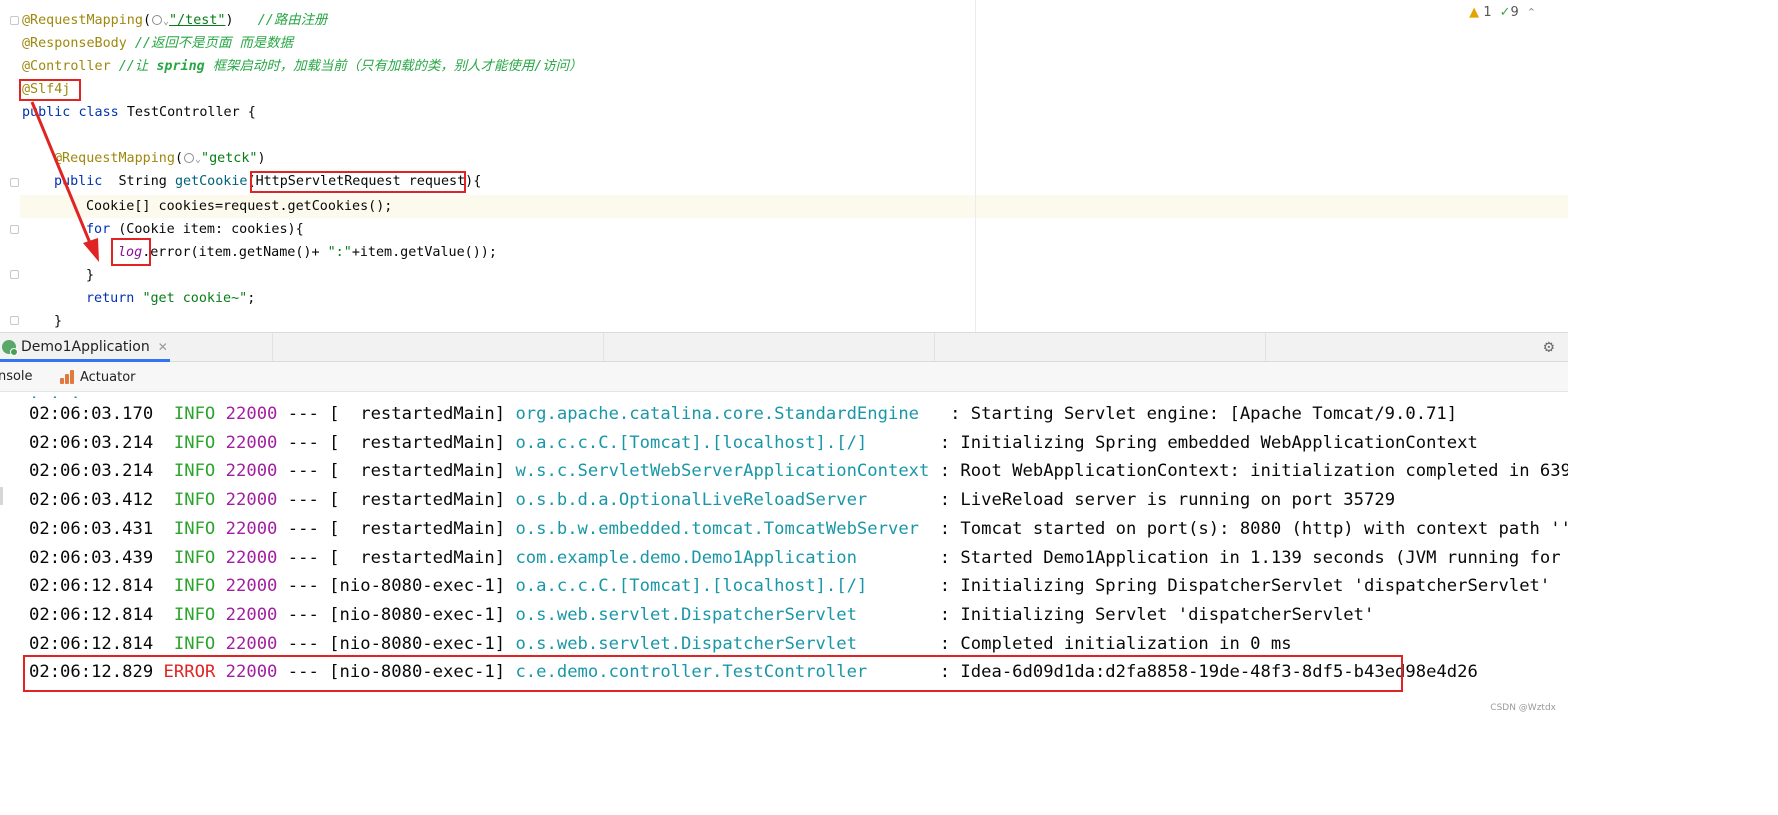 This screenshot has width=1778, height=815. Describe the element at coordinates (16, 377) in the screenshot. I see `tab-console: onsole` at that location.